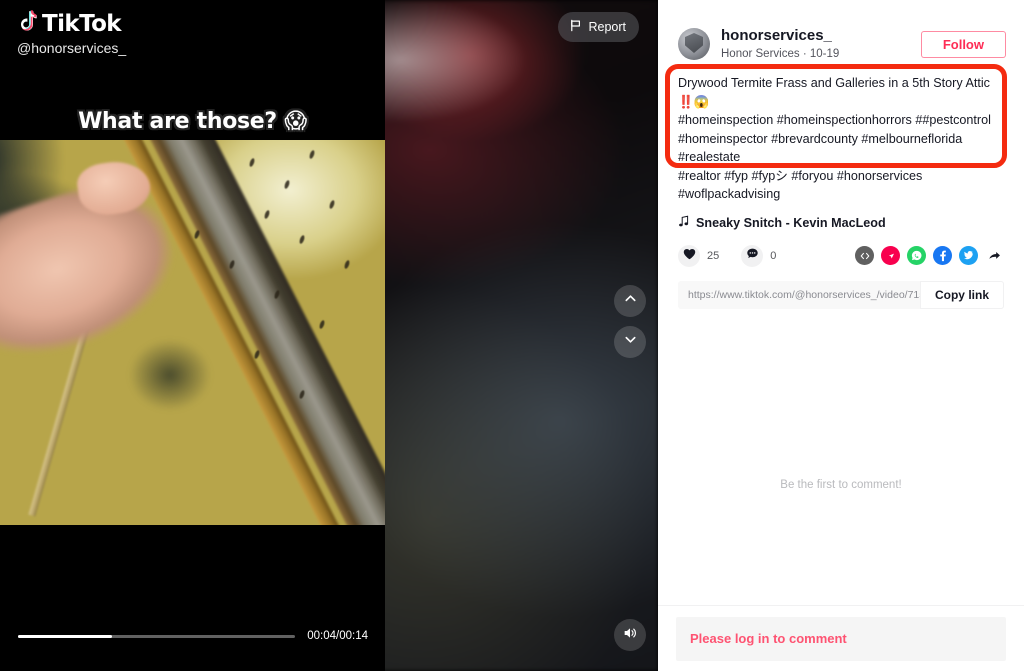  What do you see at coordinates (575, 27) in the screenshot?
I see `flag-icon` at bounding box center [575, 27].